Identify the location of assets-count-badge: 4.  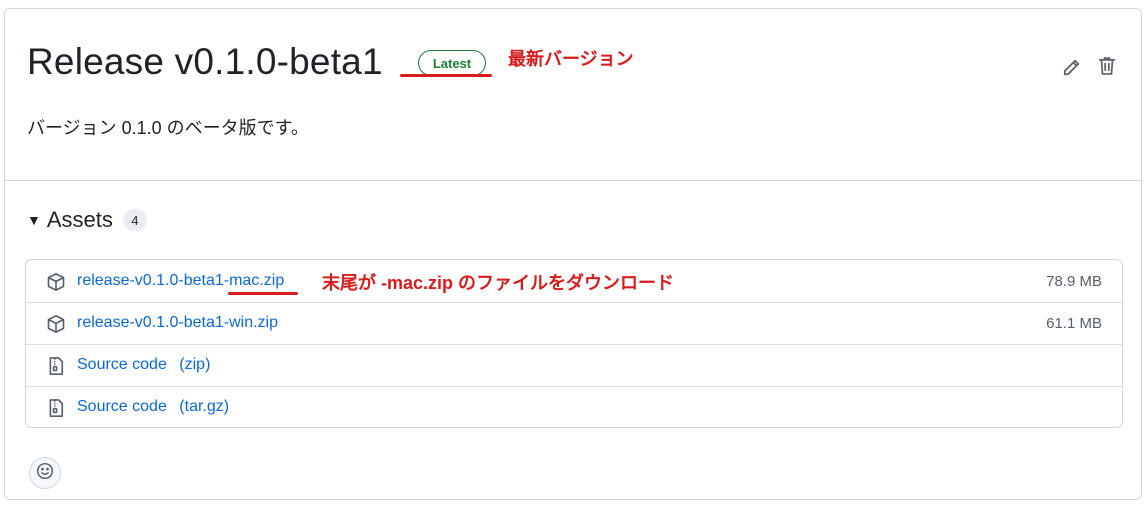
(134, 220).